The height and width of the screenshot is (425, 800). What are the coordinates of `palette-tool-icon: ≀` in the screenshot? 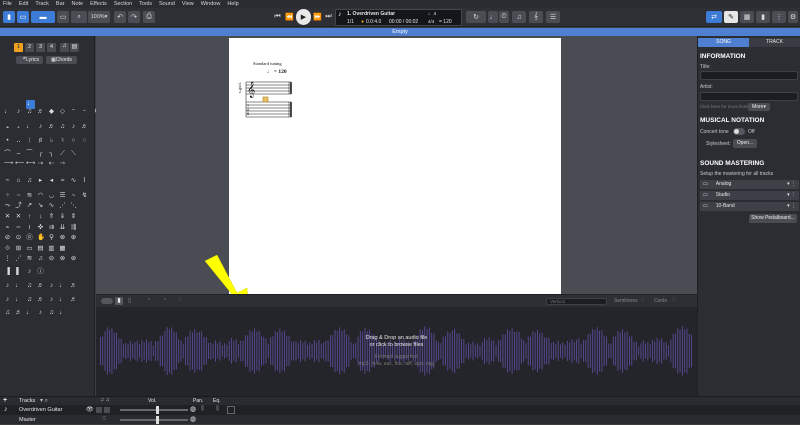 It's located at (29, 227).